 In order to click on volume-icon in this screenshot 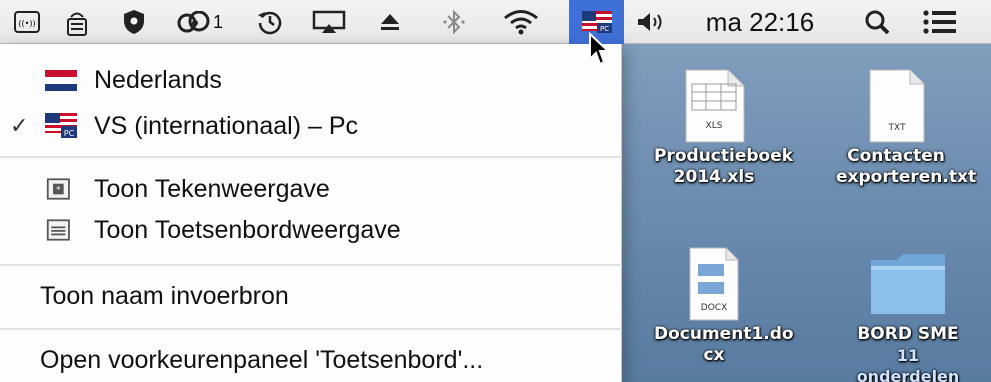, I will do `click(652, 22)`.